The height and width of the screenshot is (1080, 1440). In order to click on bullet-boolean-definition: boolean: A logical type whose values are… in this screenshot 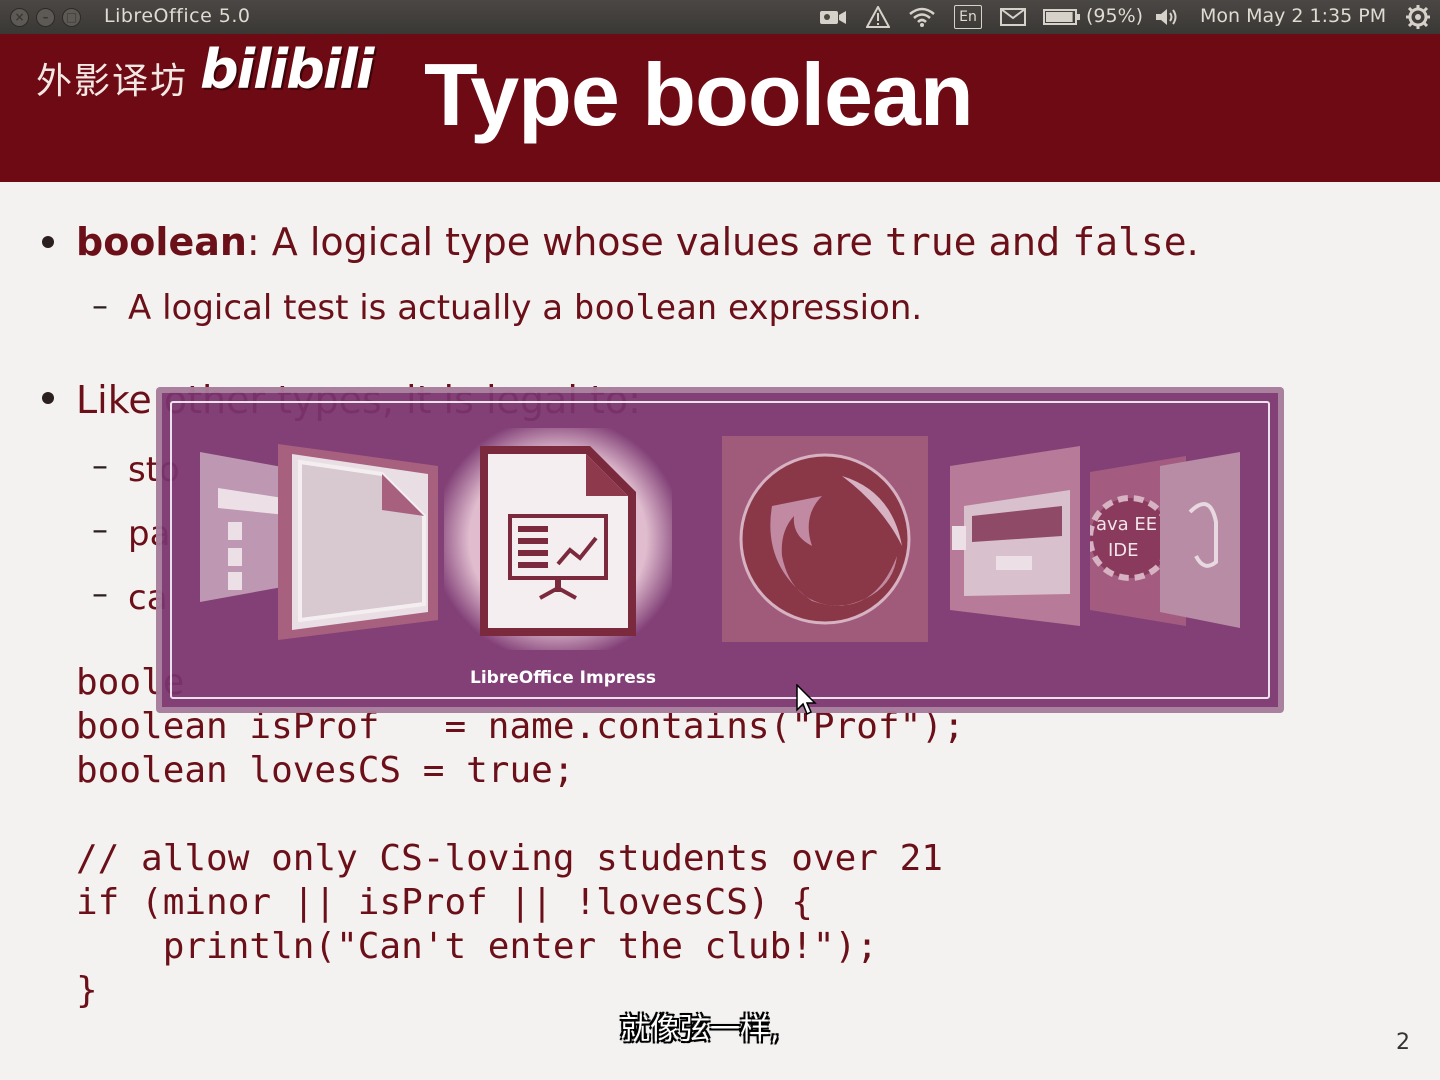, I will do `click(637, 242)`.